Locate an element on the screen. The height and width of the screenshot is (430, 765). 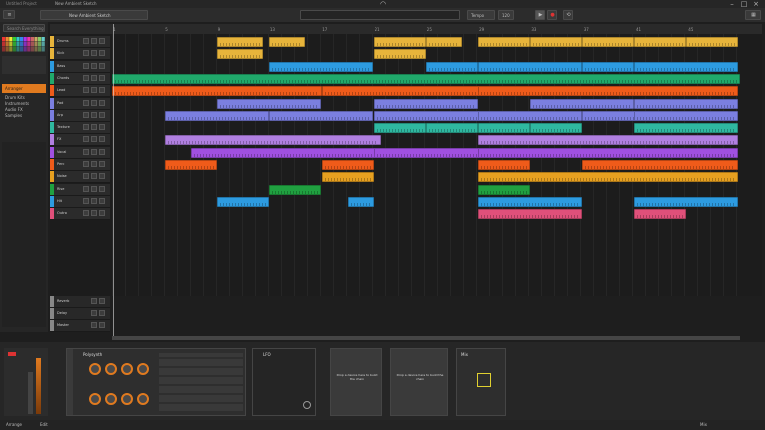
track-header: Kick is located at coordinates (80, 54).